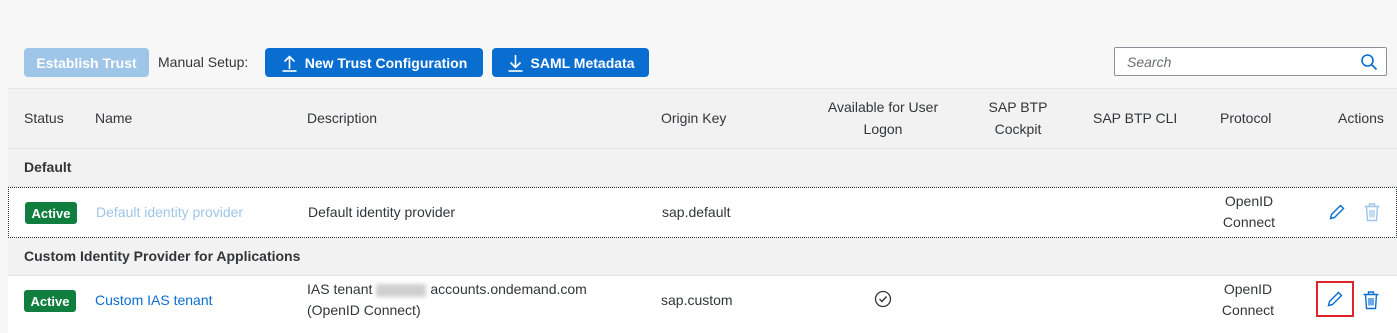  I want to click on description-line2: (OpenID Connect), so click(364, 310).